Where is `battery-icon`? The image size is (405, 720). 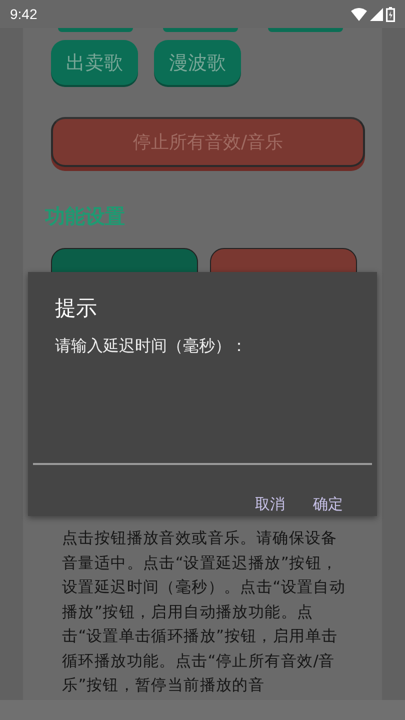 battery-icon is located at coordinates (390, 14).